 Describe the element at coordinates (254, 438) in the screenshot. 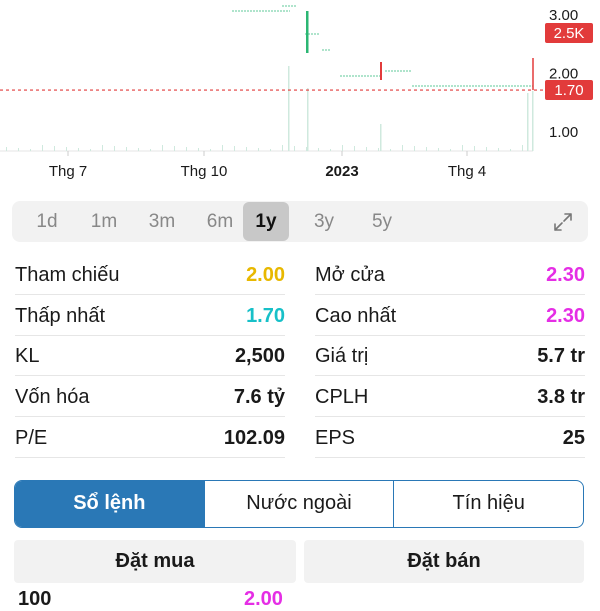

I see `stat-value: 102.09` at that location.